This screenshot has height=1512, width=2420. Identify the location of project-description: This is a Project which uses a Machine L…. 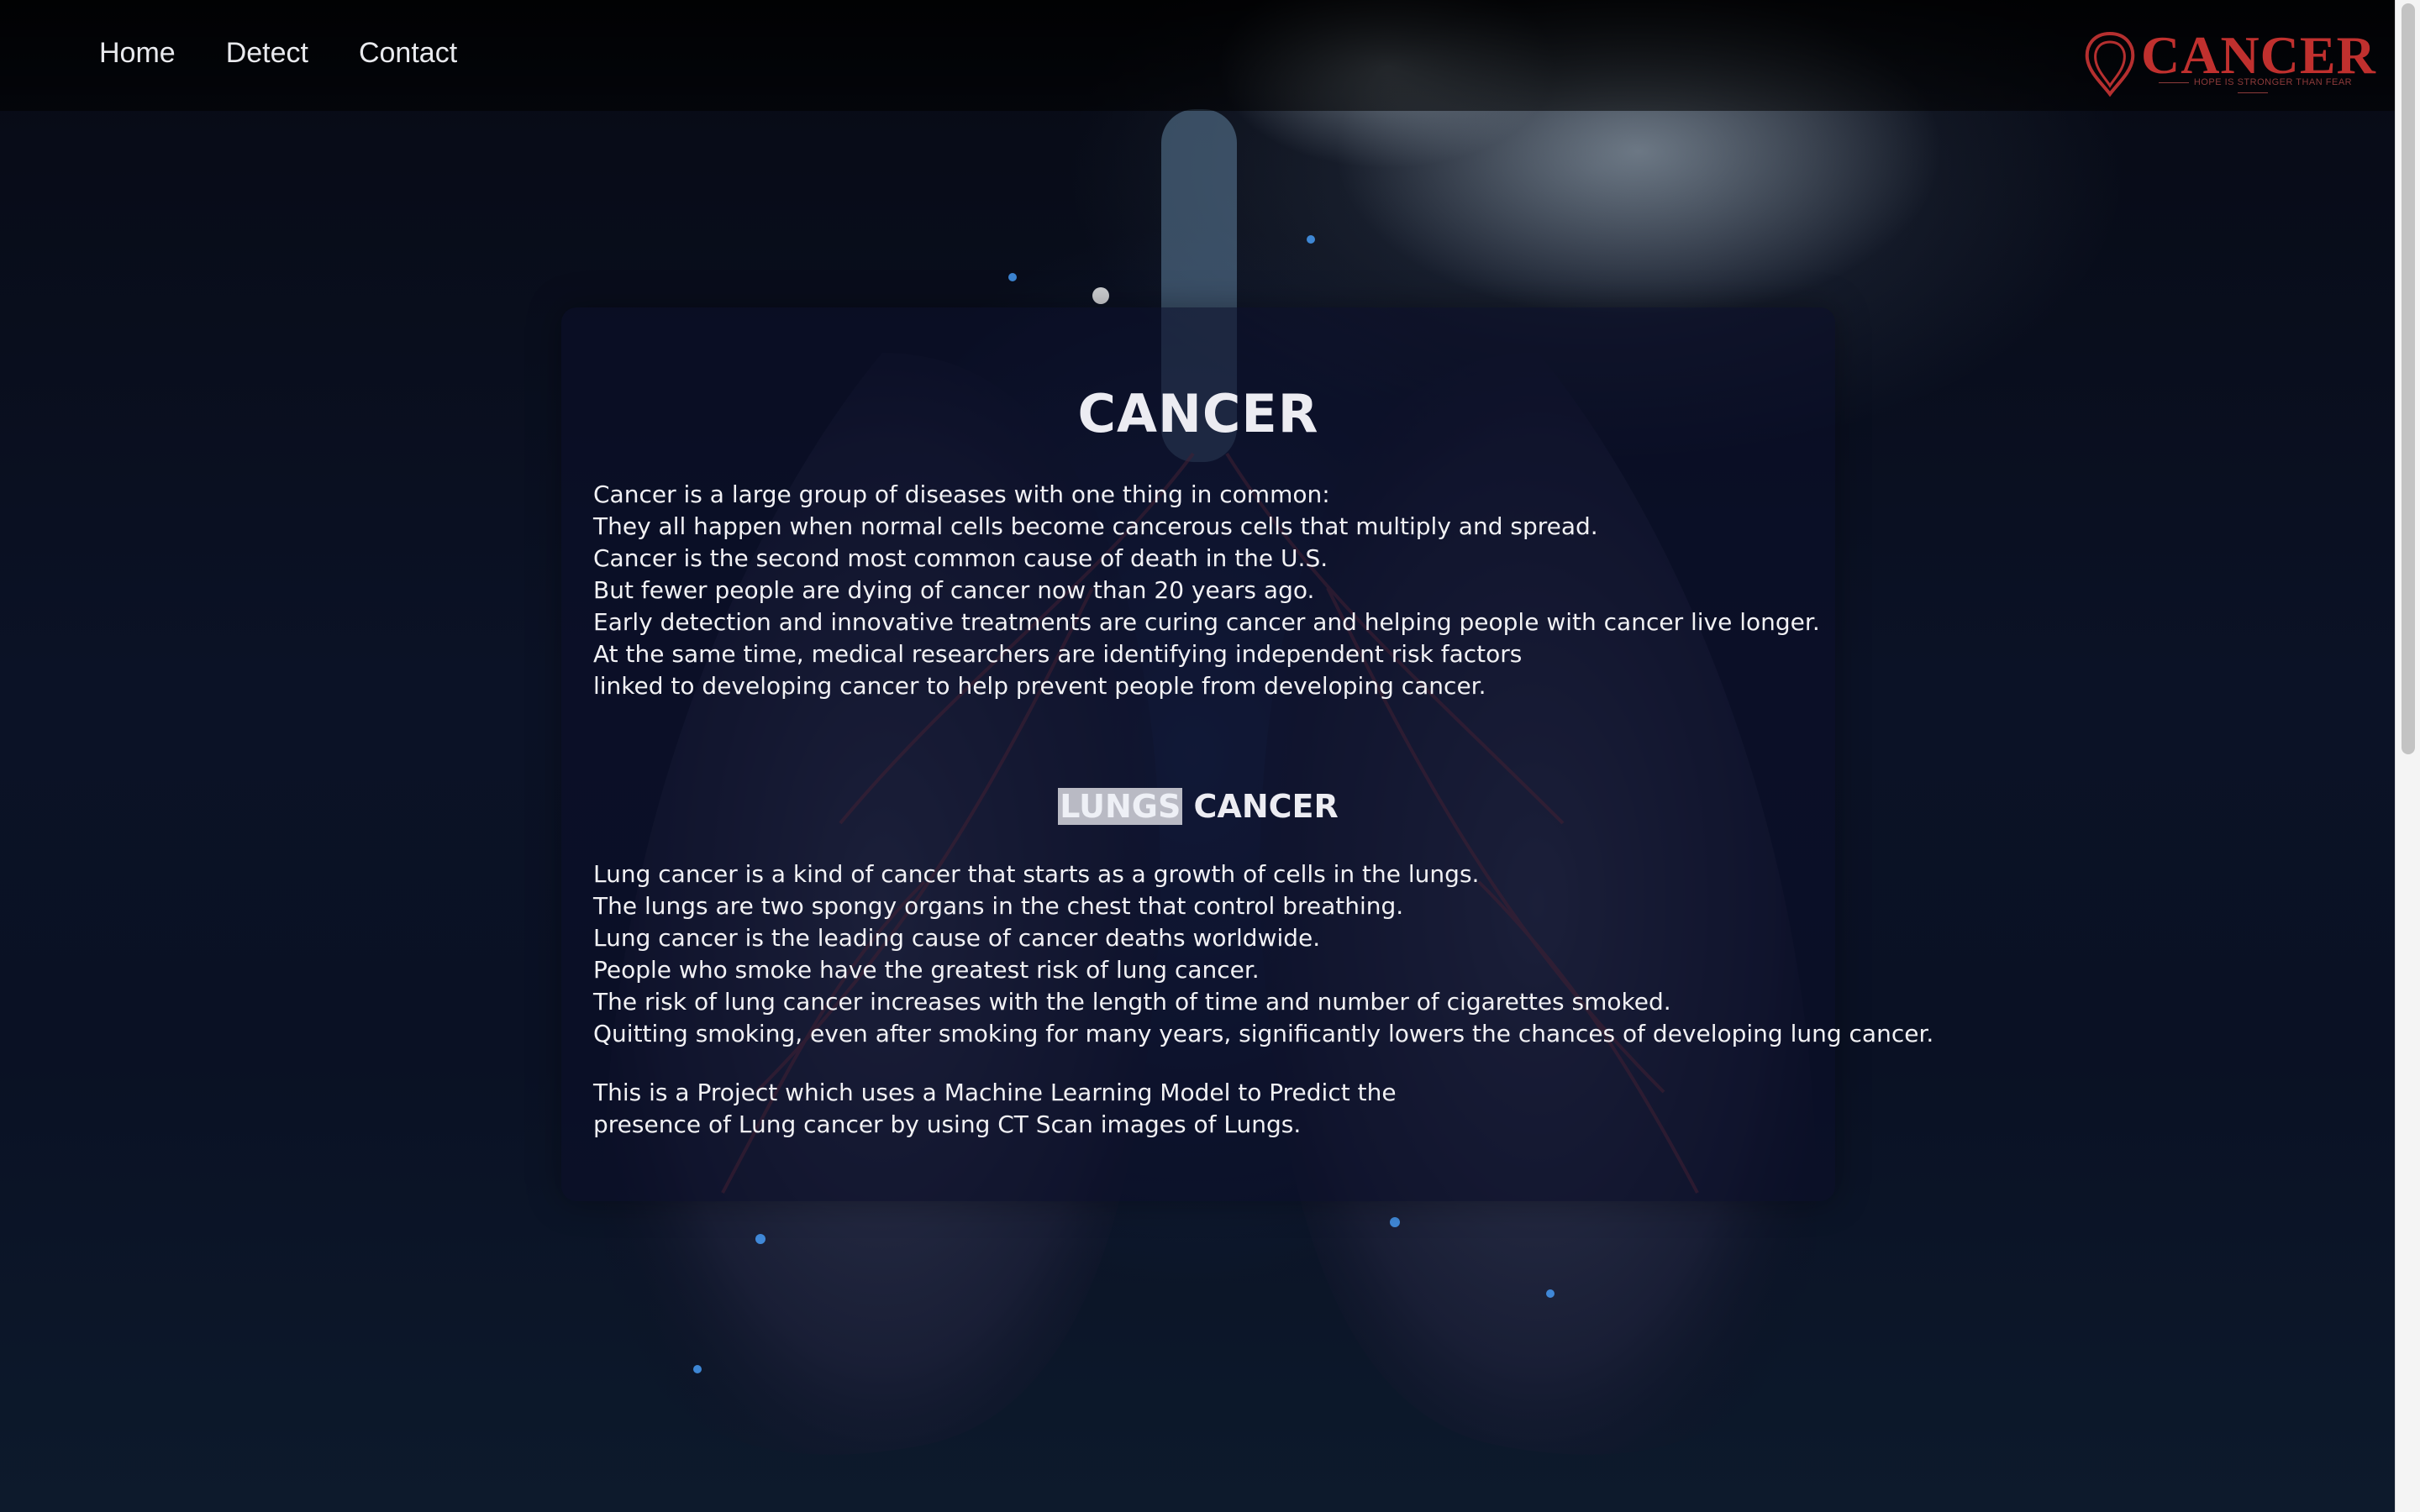
(1206, 1109).